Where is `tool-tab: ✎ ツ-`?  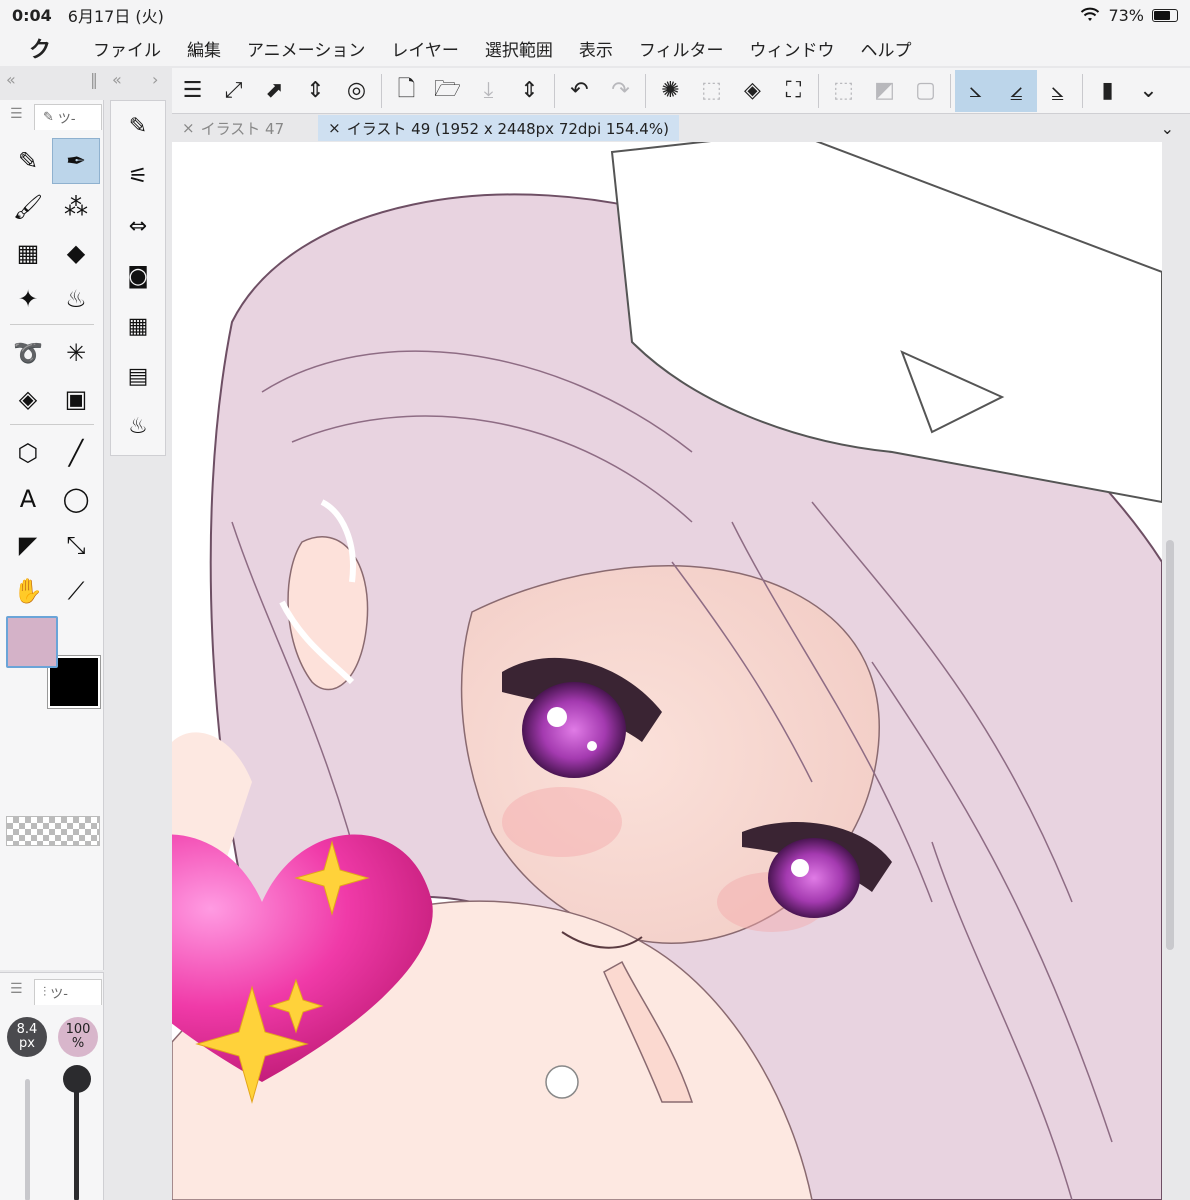 tool-tab: ✎ ツ- is located at coordinates (68, 117).